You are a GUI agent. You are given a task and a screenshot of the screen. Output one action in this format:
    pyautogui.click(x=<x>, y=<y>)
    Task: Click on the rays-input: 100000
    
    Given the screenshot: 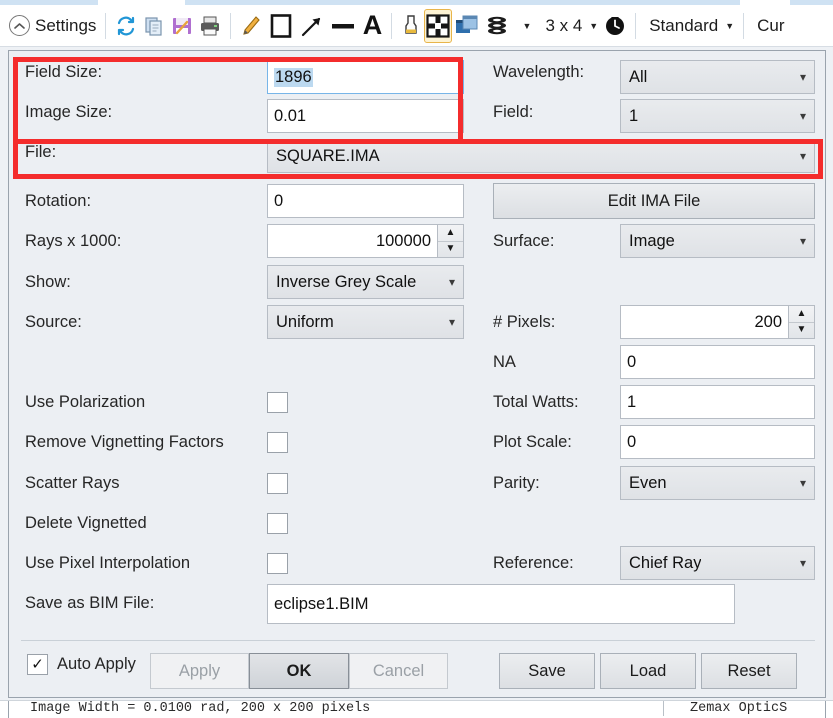 What is the action you would take?
    pyautogui.click(x=352, y=241)
    